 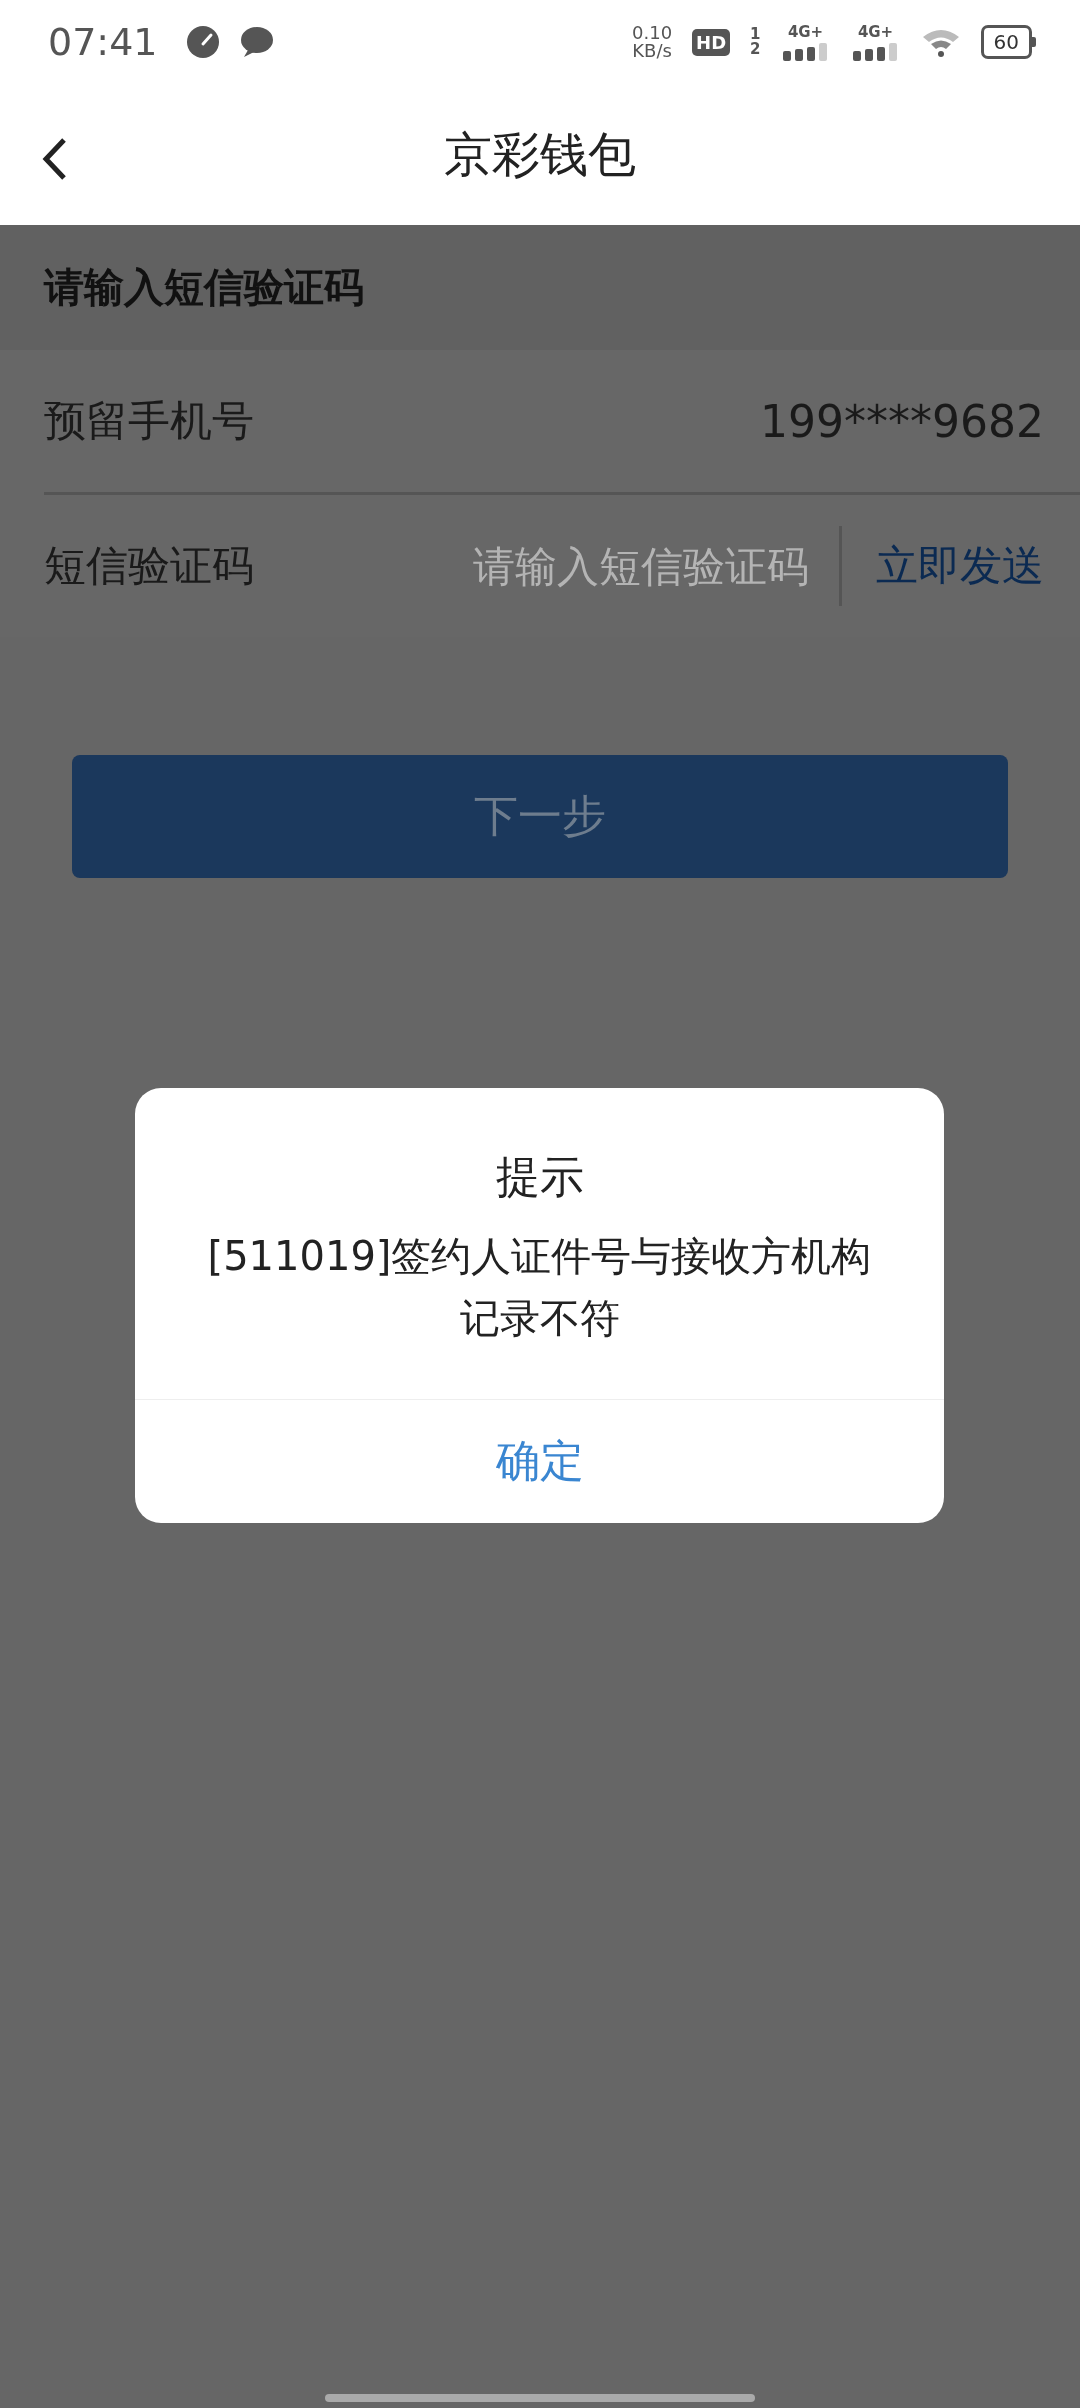 I want to click on back-icon, so click(x=55, y=159).